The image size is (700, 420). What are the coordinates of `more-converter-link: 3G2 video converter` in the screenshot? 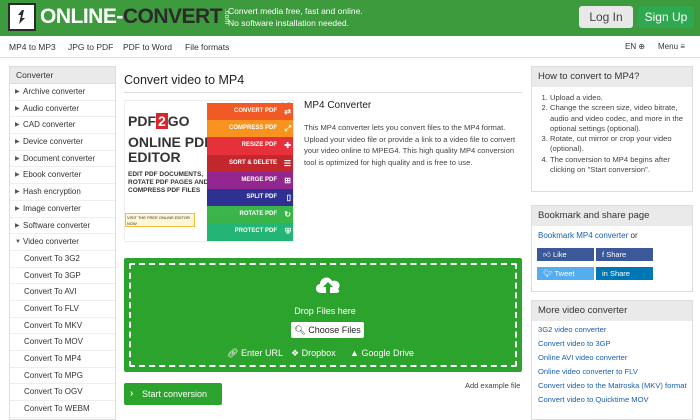 It's located at (612, 330).